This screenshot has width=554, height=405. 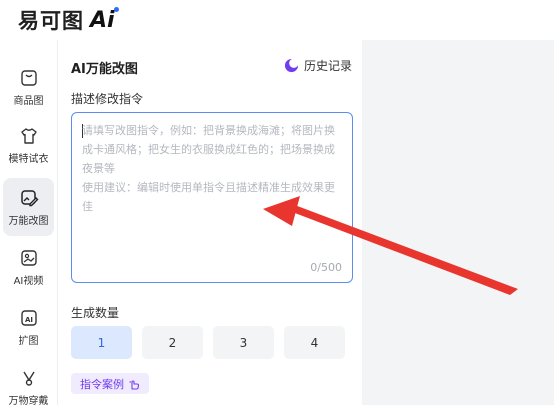 I want to click on nav-item-wear-anything: 万物穿戴, so click(x=28, y=381).